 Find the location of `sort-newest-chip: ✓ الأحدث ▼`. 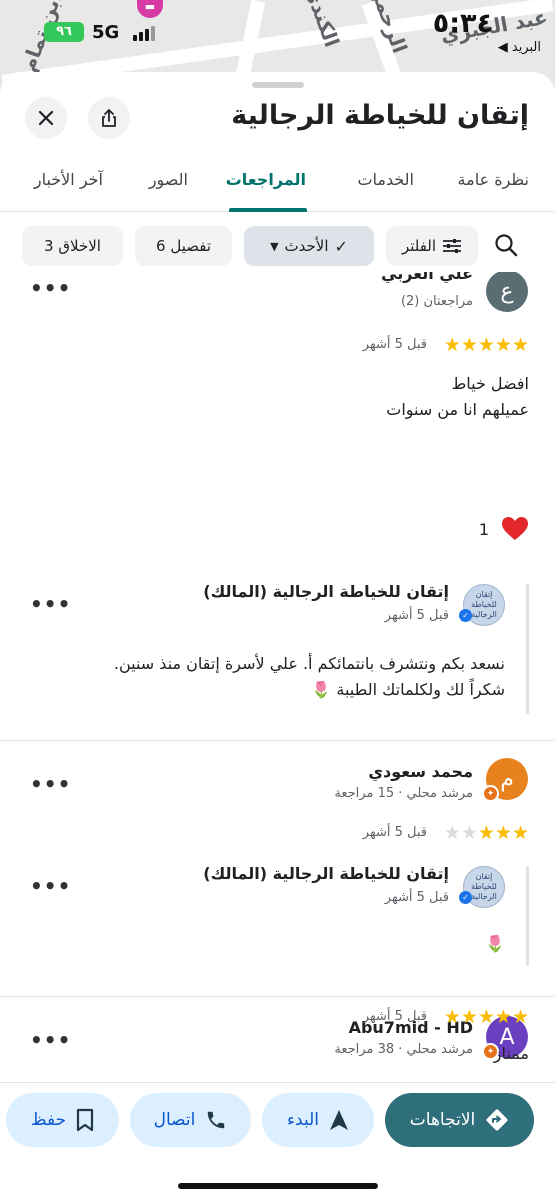

sort-newest-chip: ✓ الأحدث ▼ is located at coordinates (309, 246).